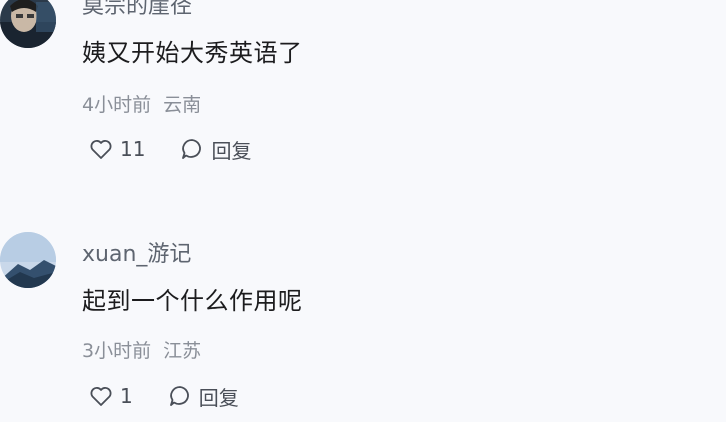 The width and height of the screenshot is (726, 422). Describe the element at coordinates (192, 301) in the screenshot. I see `comment-text: 起到一个什么作用呢` at that location.